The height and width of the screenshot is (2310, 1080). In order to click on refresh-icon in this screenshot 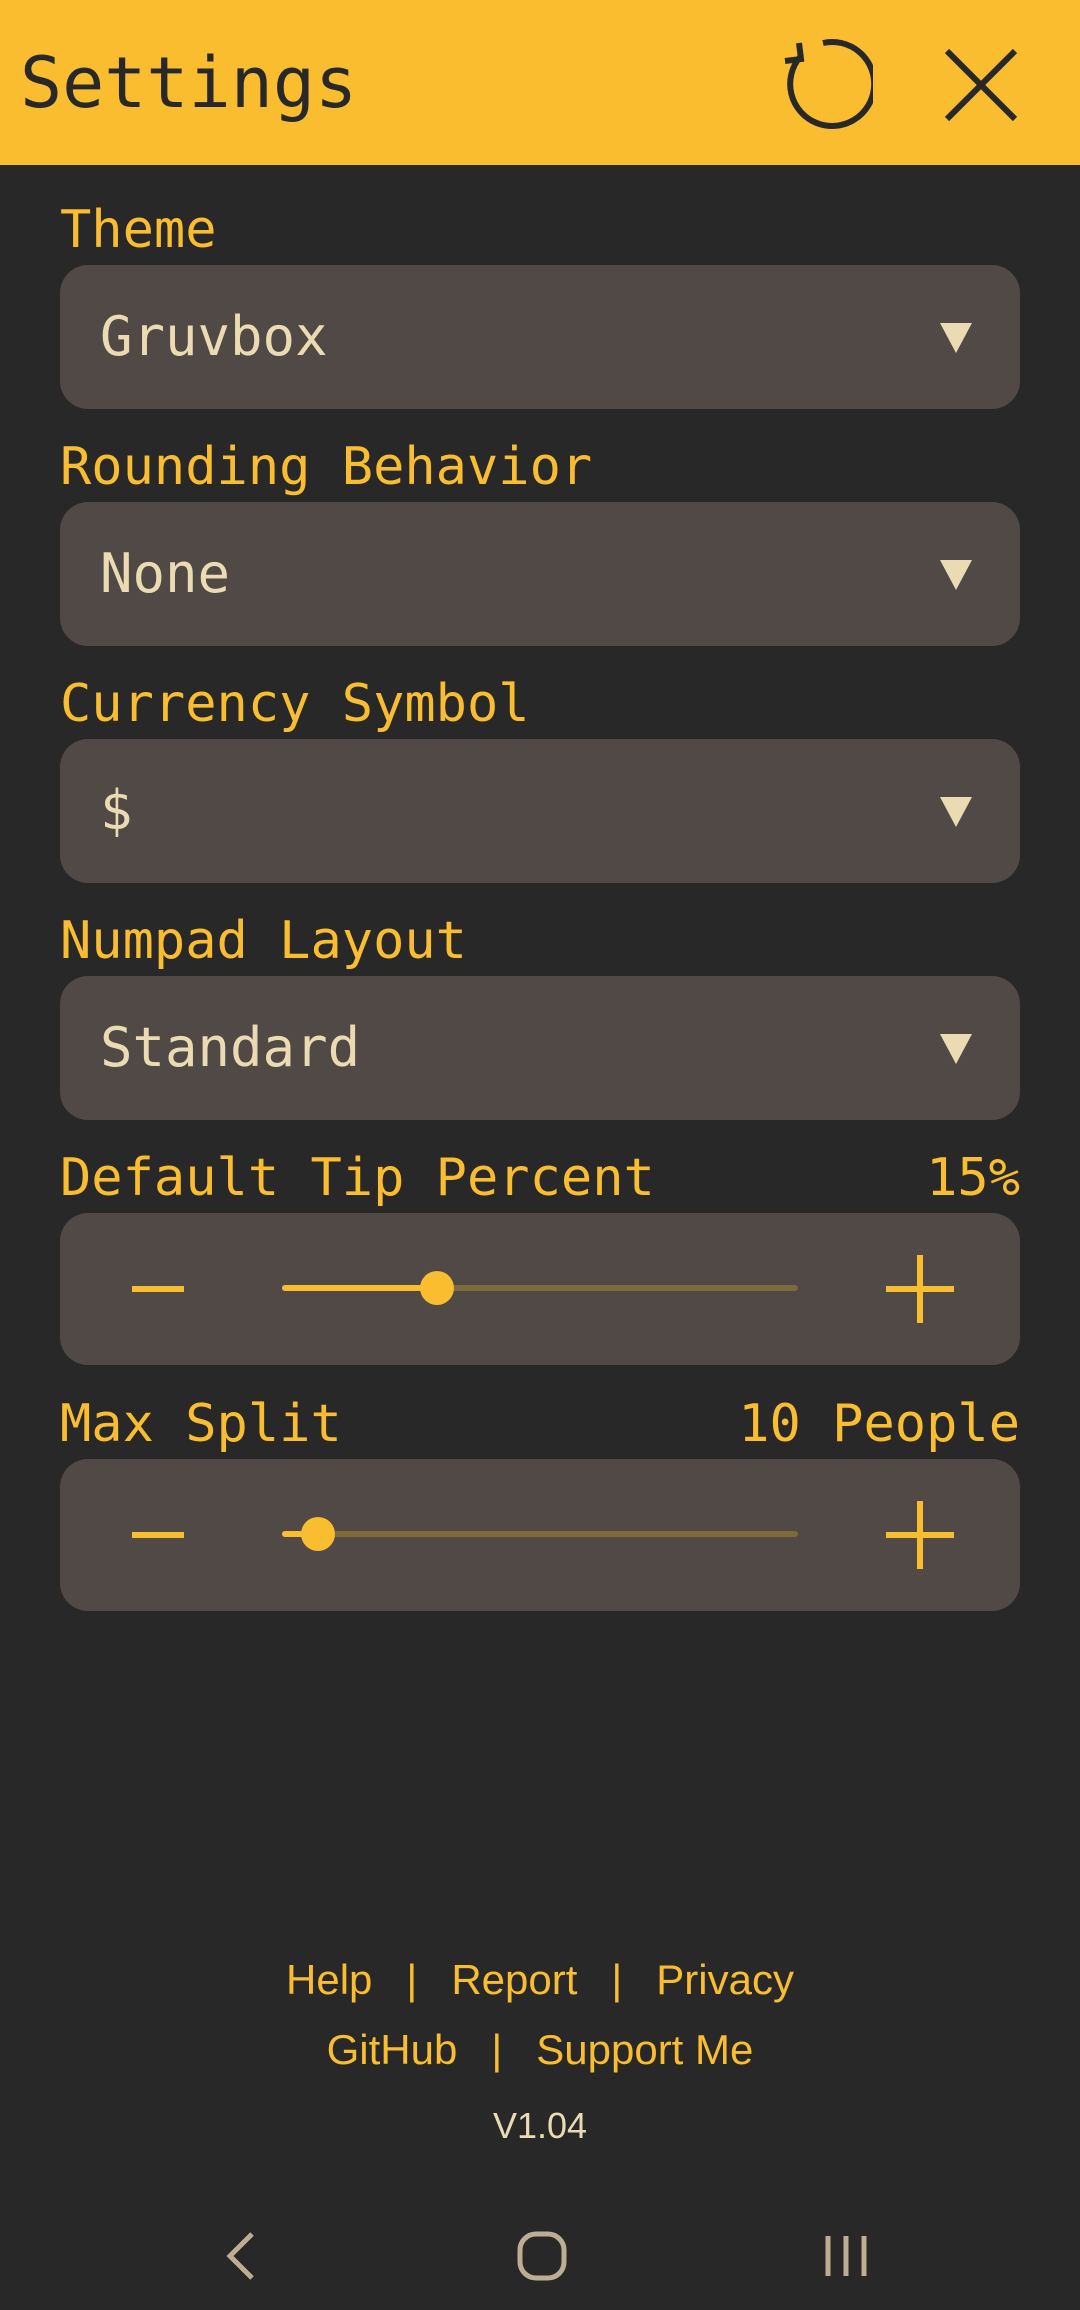, I will do `click(828, 84)`.